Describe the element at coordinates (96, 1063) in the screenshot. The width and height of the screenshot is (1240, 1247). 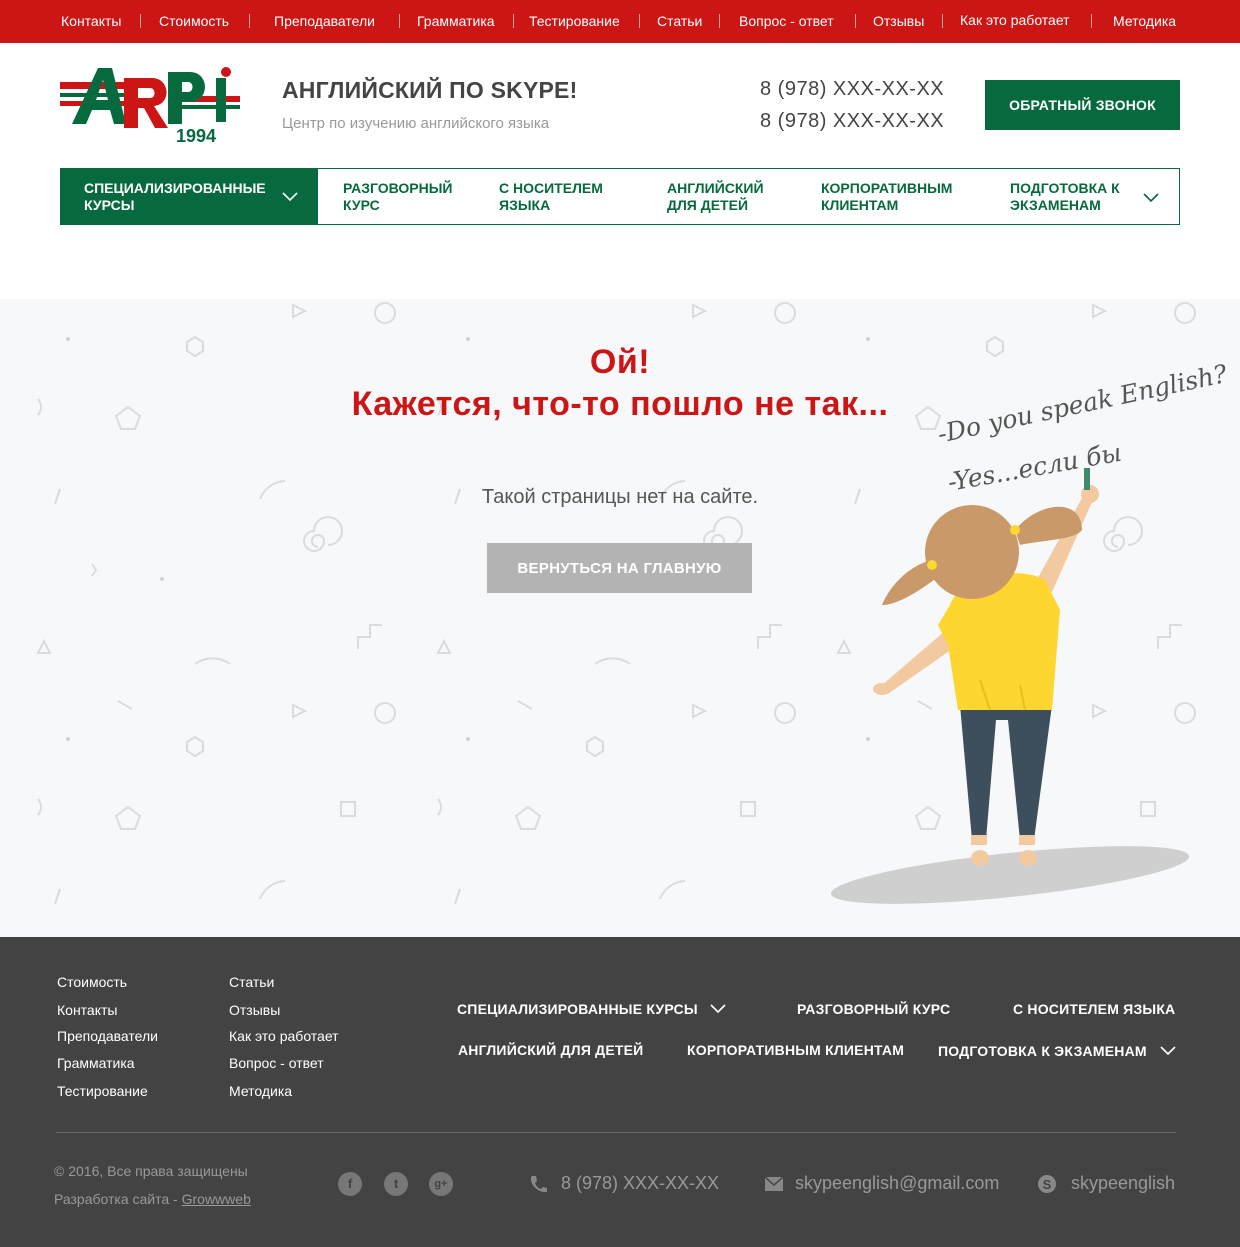
I see `footer-link-grammar: Грамматика` at that location.